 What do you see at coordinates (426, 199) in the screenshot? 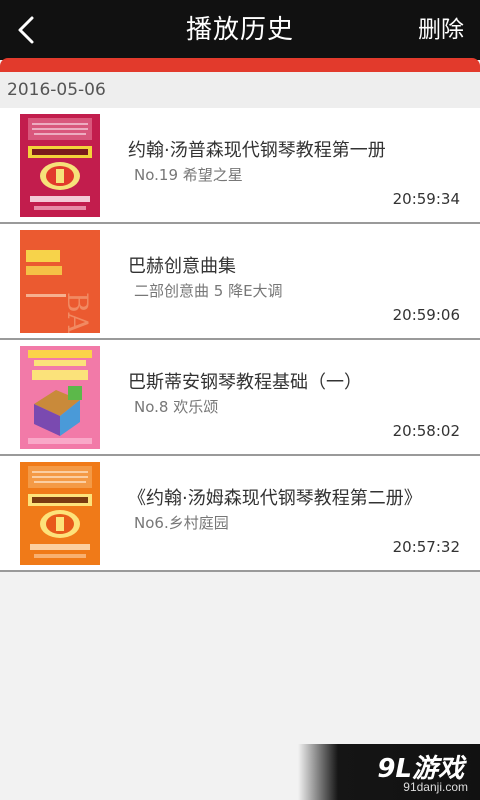
I see `item-time: 20:59:34` at bounding box center [426, 199].